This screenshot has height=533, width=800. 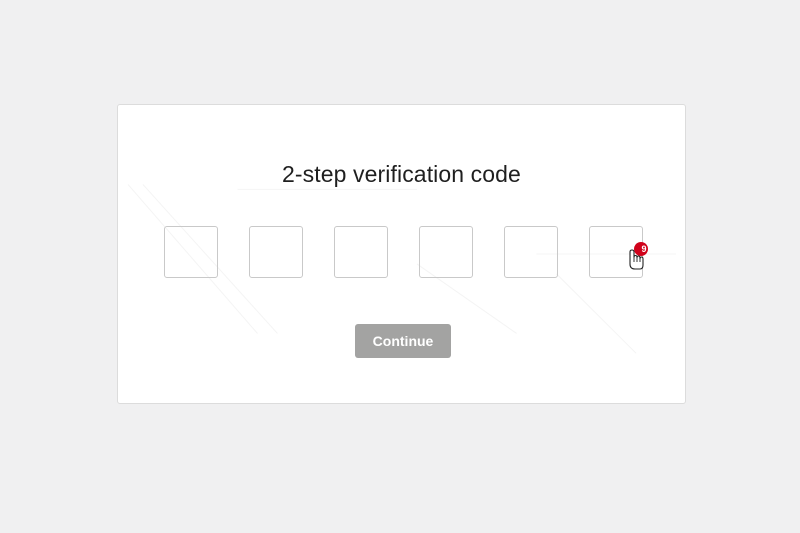 What do you see at coordinates (403, 341) in the screenshot?
I see `continue-button: Continue` at bounding box center [403, 341].